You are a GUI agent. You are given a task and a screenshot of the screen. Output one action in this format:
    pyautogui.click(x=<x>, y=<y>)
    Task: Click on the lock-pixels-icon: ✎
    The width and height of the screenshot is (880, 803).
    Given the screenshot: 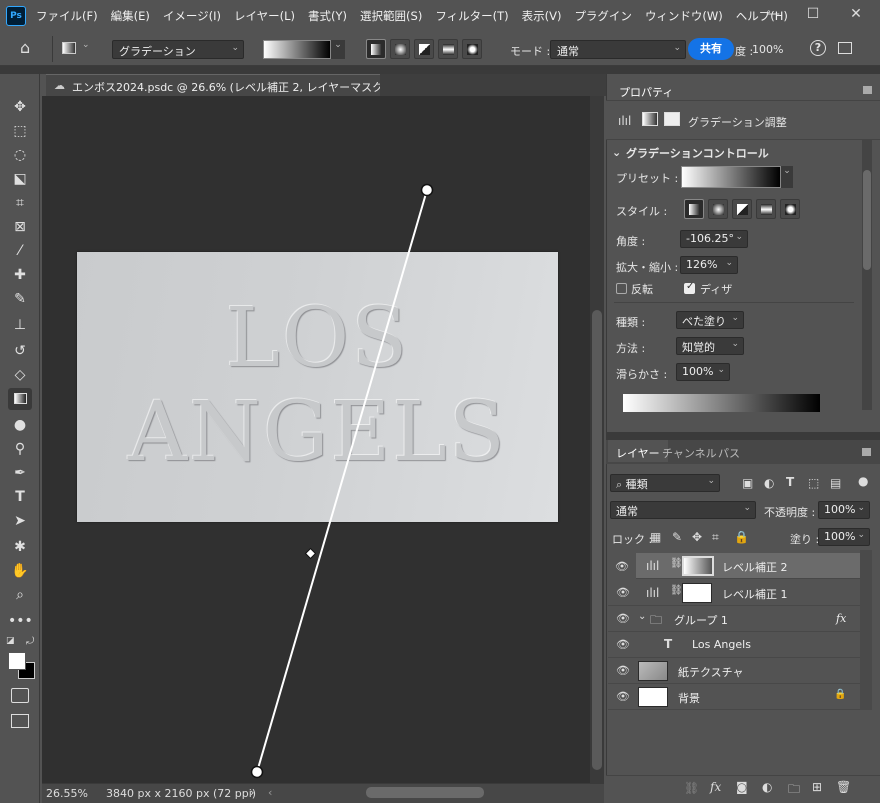 What is the action you would take?
    pyautogui.click(x=677, y=537)
    